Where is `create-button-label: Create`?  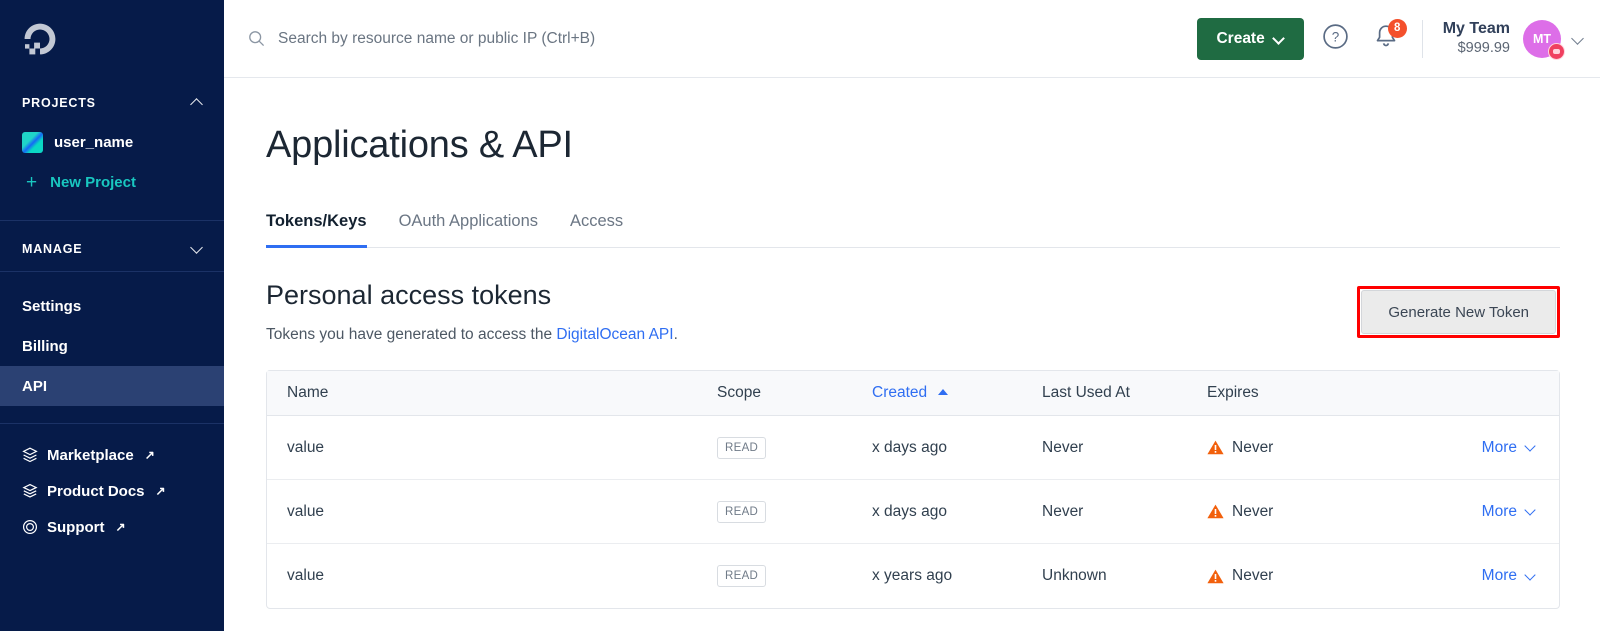 create-button-label: Create is located at coordinates (1240, 38).